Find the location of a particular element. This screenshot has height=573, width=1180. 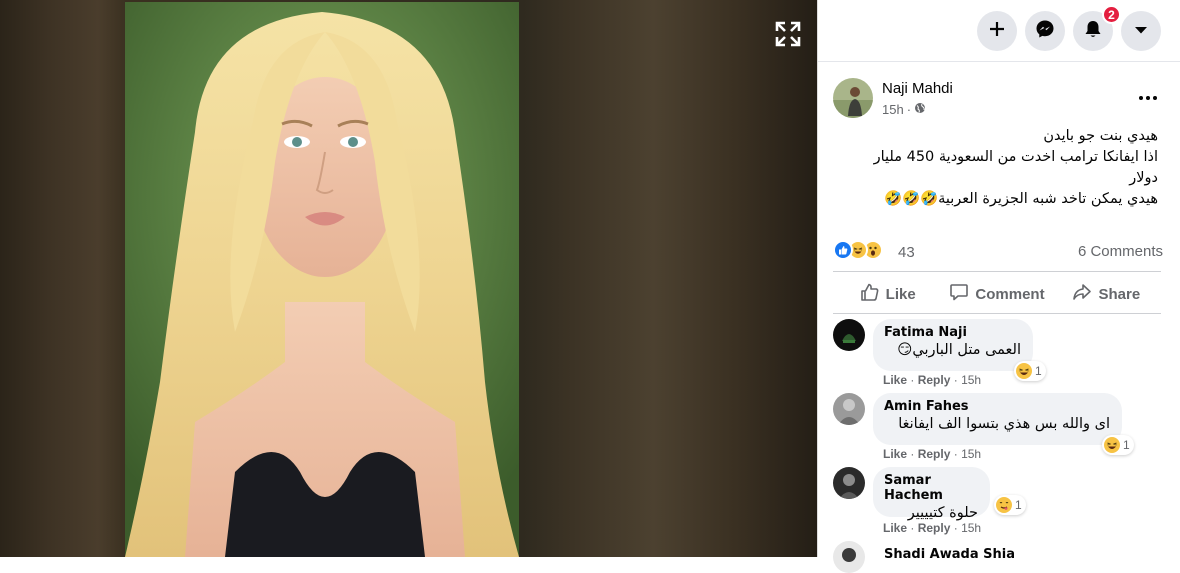

share-button: Share is located at coordinates (1106, 294).